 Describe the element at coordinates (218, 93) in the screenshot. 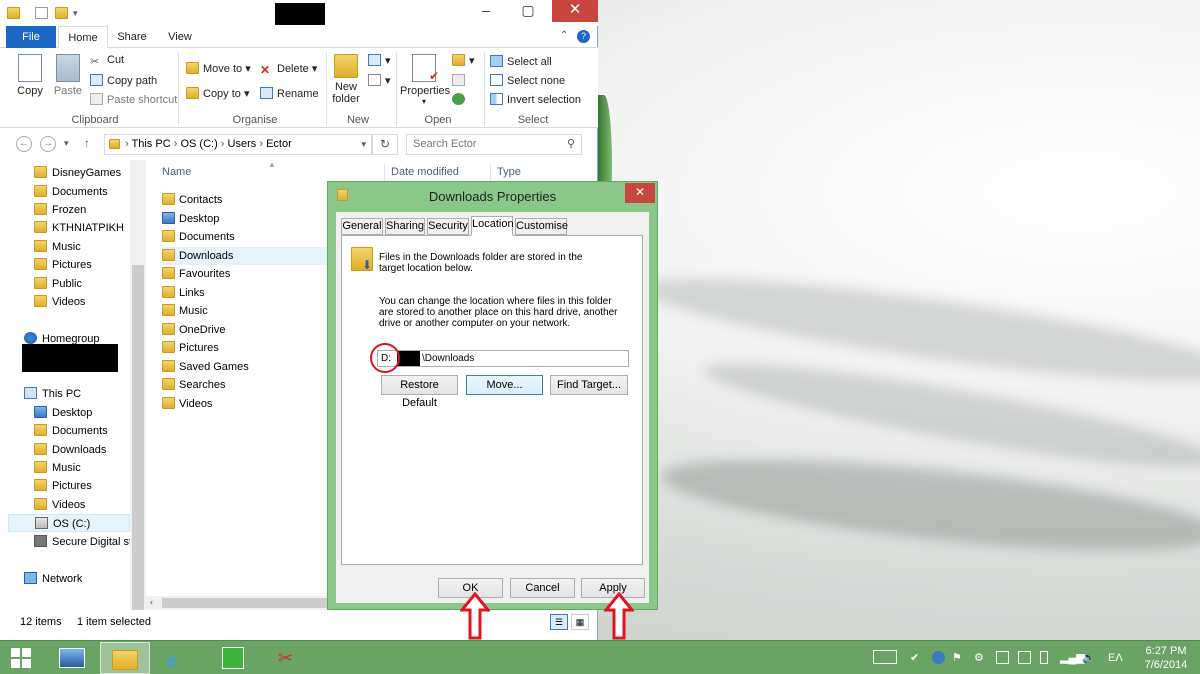

I see `copy-to-button: Copy to ▾` at that location.